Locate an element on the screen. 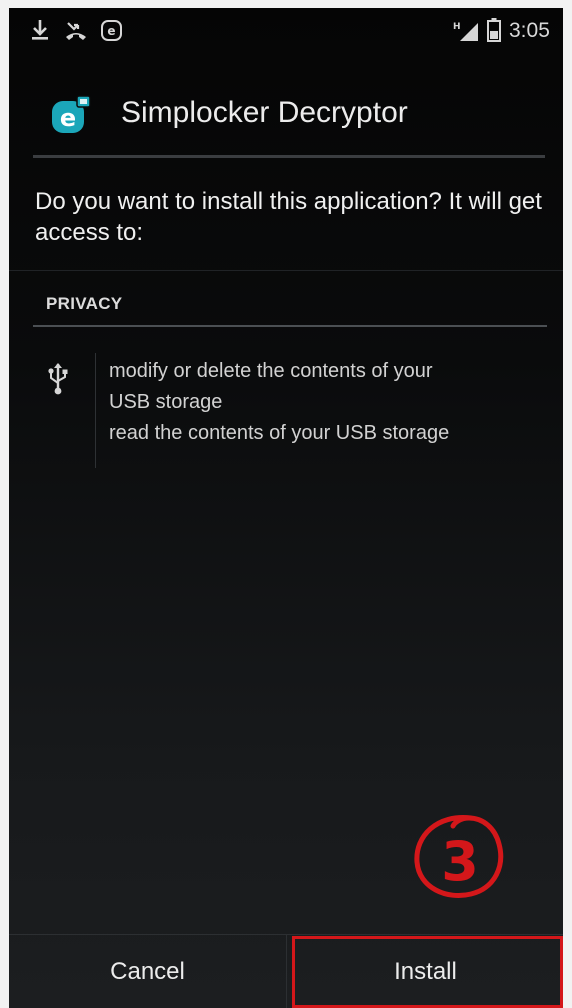 The image size is (572, 1008). step-number-annotation: 3 is located at coordinates (459, 856).